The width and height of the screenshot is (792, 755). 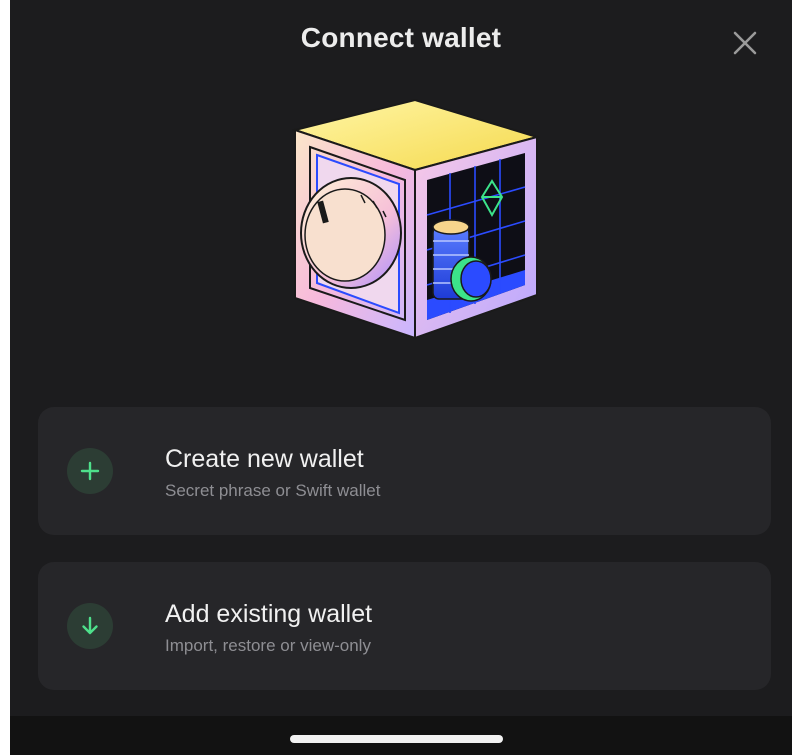 What do you see at coordinates (268, 645) in the screenshot?
I see `add-wallet-subtitle: Import, restore or view-only` at bounding box center [268, 645].